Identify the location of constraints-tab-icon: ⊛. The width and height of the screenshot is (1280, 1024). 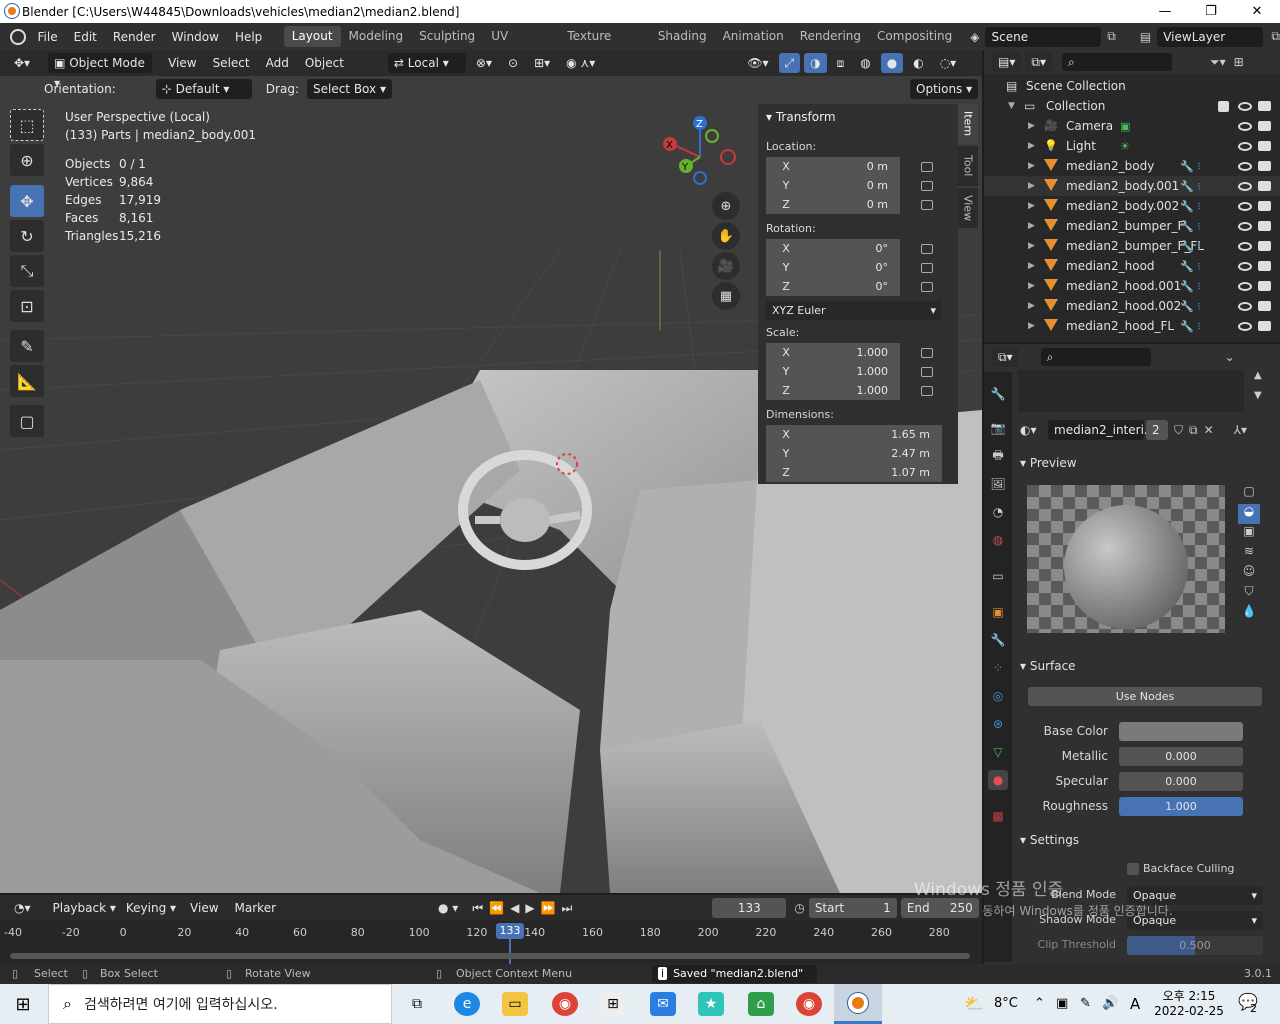
(998, 724).